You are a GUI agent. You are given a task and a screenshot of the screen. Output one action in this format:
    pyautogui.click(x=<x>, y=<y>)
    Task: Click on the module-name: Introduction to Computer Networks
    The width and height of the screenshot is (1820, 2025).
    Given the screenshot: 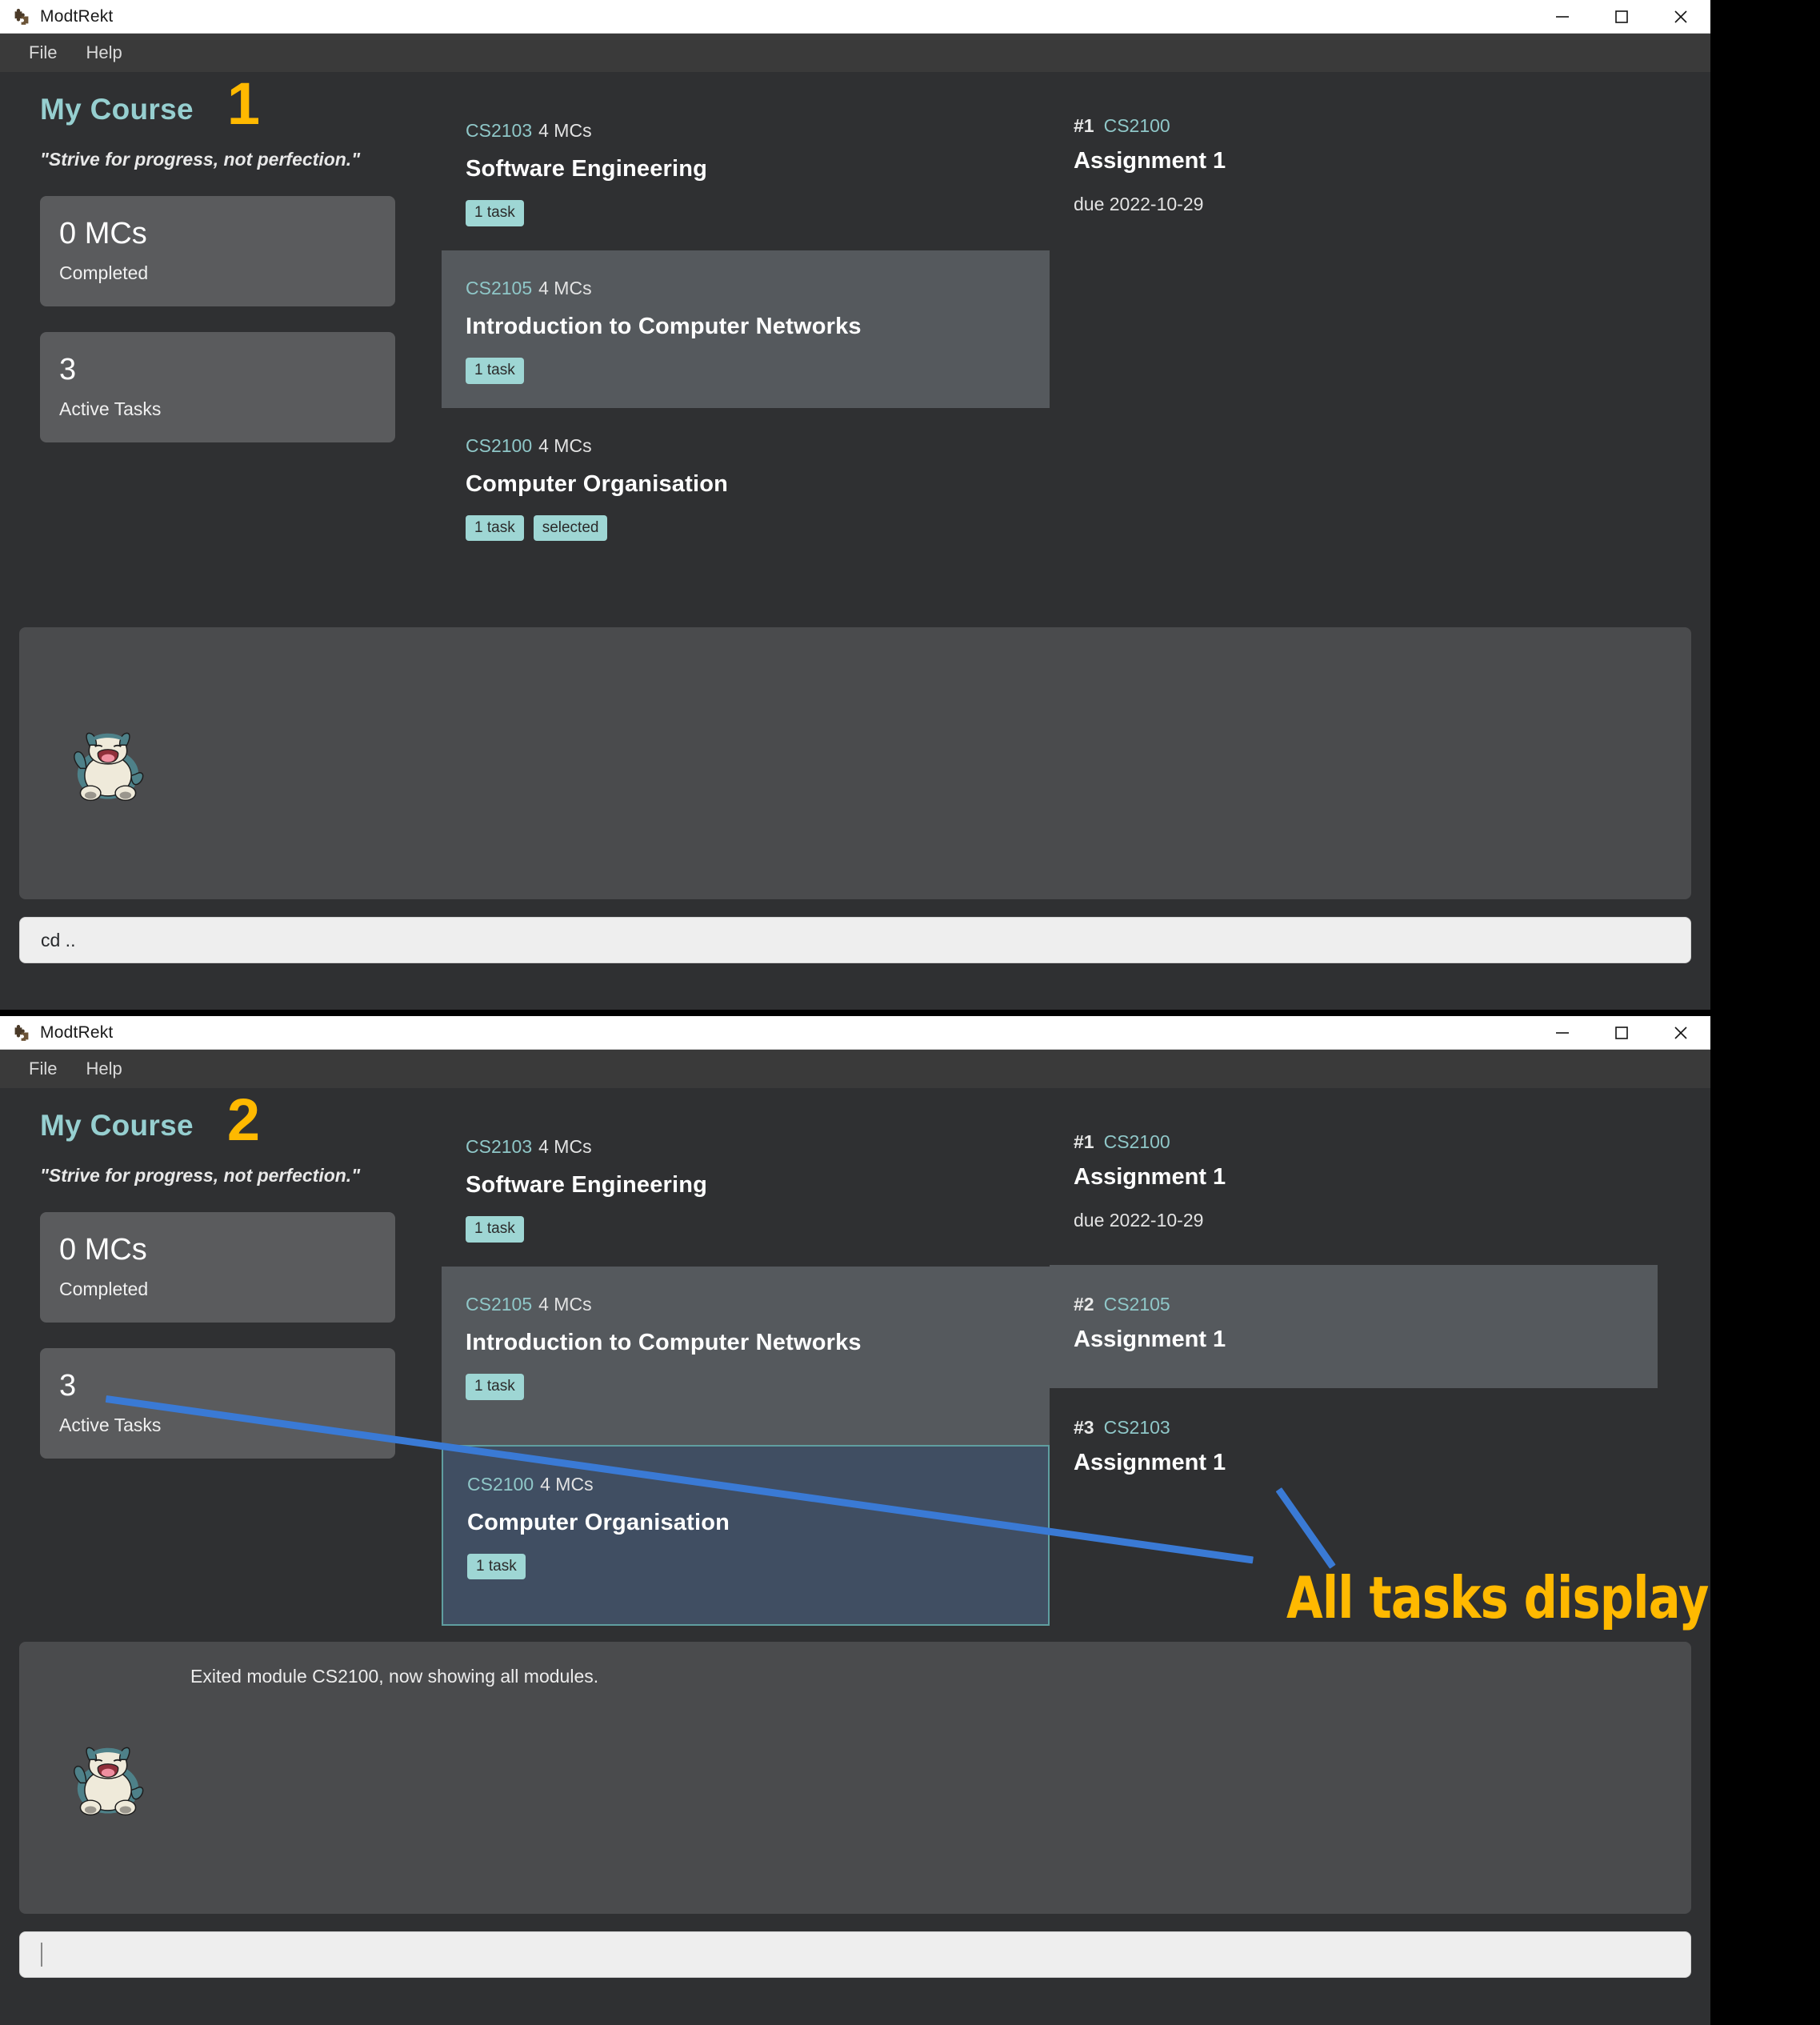 What is the action you would take?
    pyautogui.click(x=664, y=326)
    